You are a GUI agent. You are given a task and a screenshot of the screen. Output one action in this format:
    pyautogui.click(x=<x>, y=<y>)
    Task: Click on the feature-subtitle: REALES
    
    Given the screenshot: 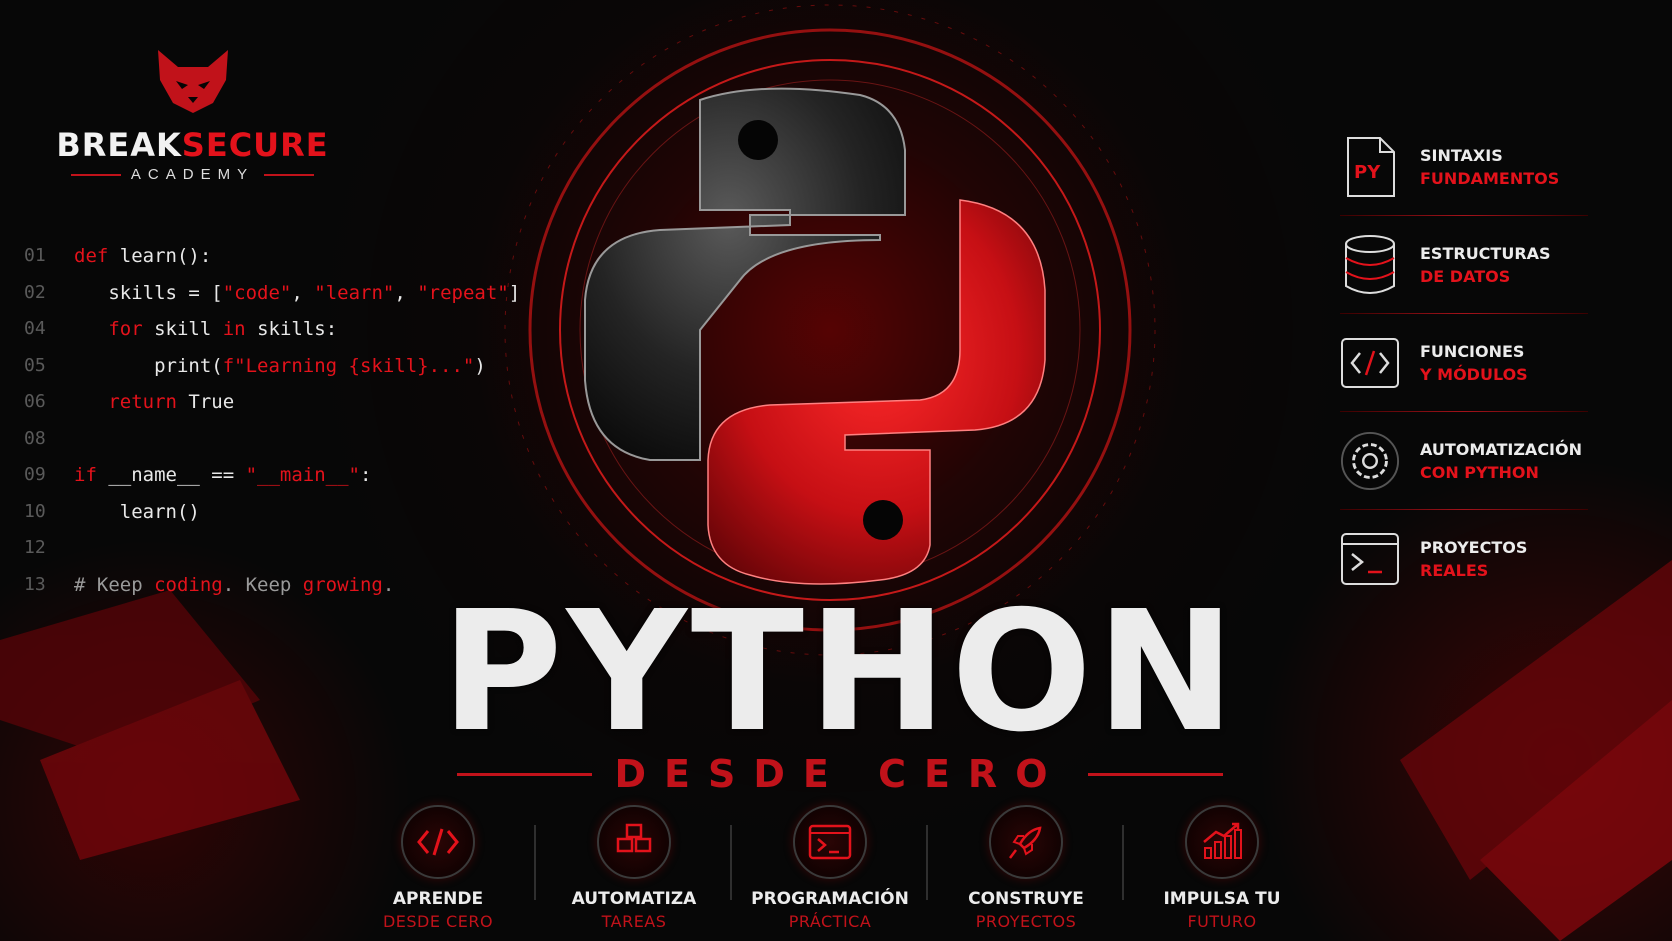 What is the action you would take?
    pyautogui.click(x=1454, y=570)
    